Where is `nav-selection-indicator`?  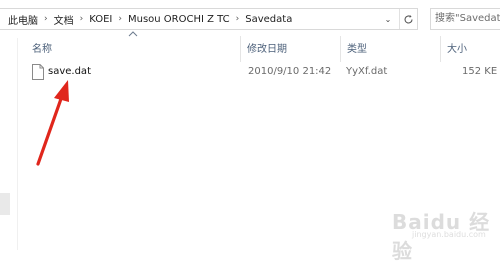 nav-selection-indicator is located at coordinates (5, 204).